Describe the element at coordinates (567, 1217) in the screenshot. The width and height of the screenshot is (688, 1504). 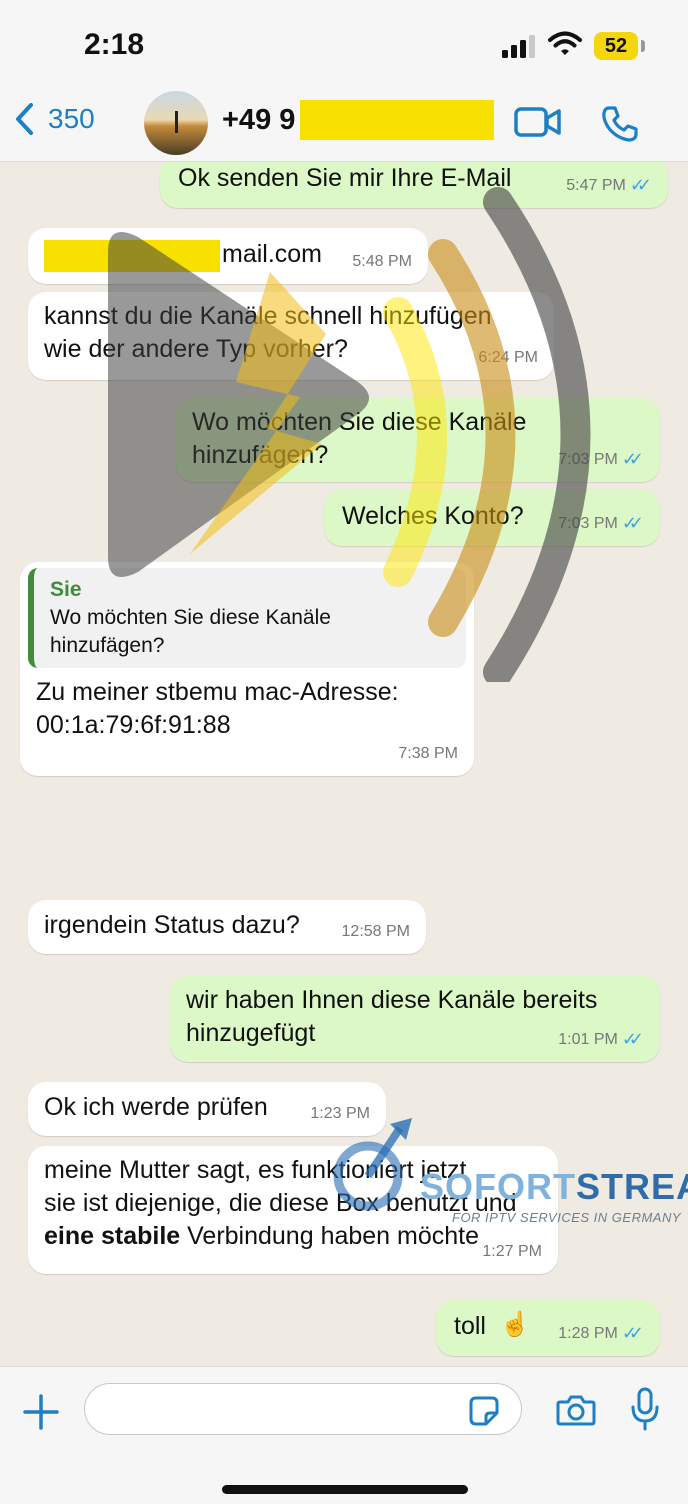
I see `brand-tagline: FOR IPTV SERVICES IN GERMANY` at that location.